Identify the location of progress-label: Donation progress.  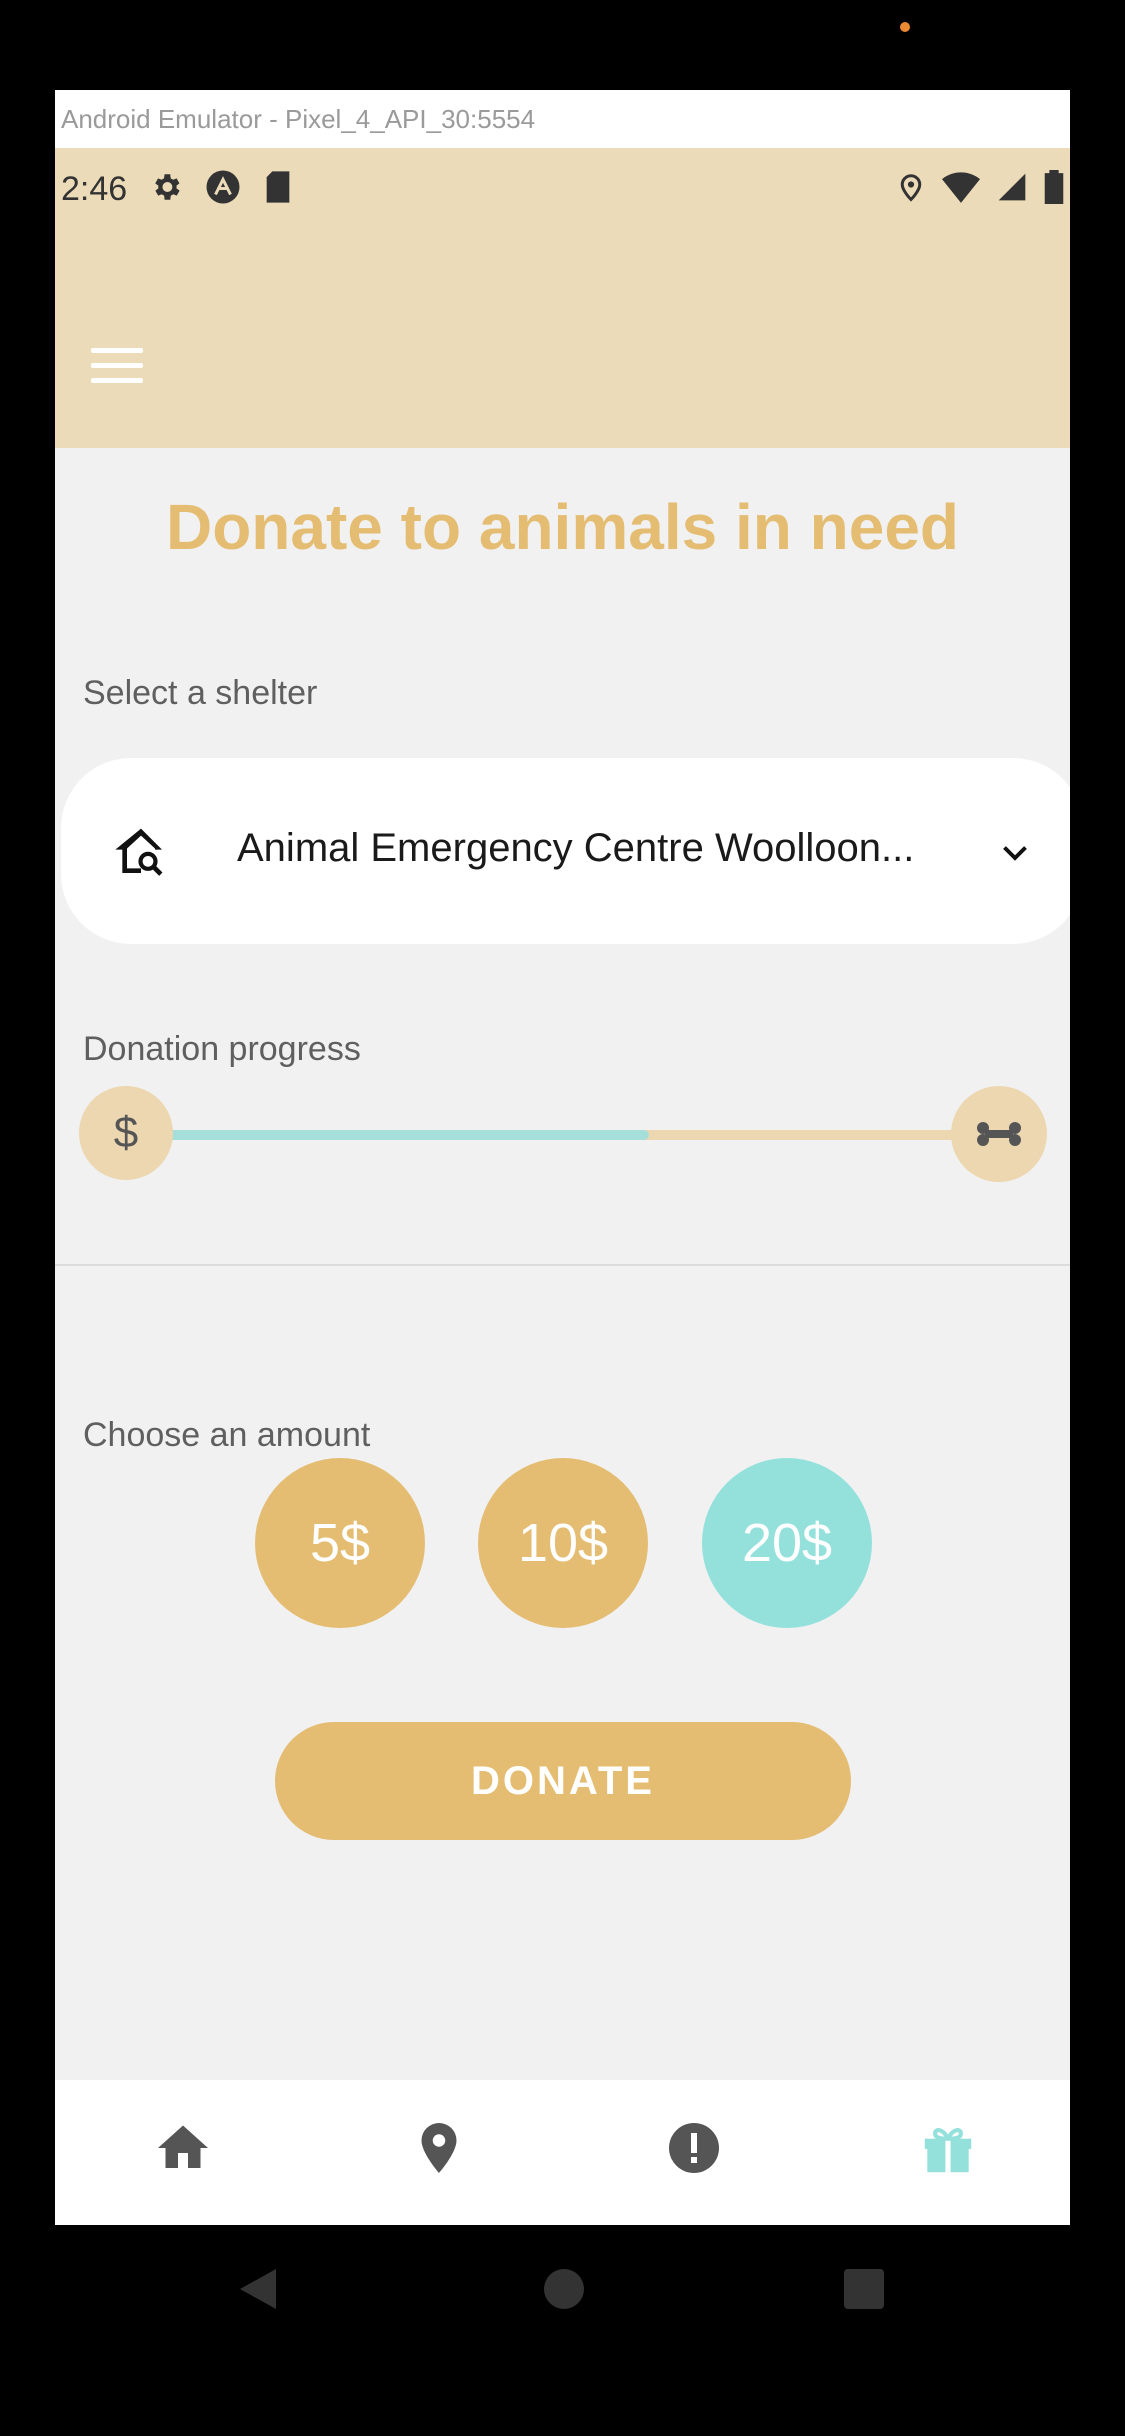
(222, 1049).